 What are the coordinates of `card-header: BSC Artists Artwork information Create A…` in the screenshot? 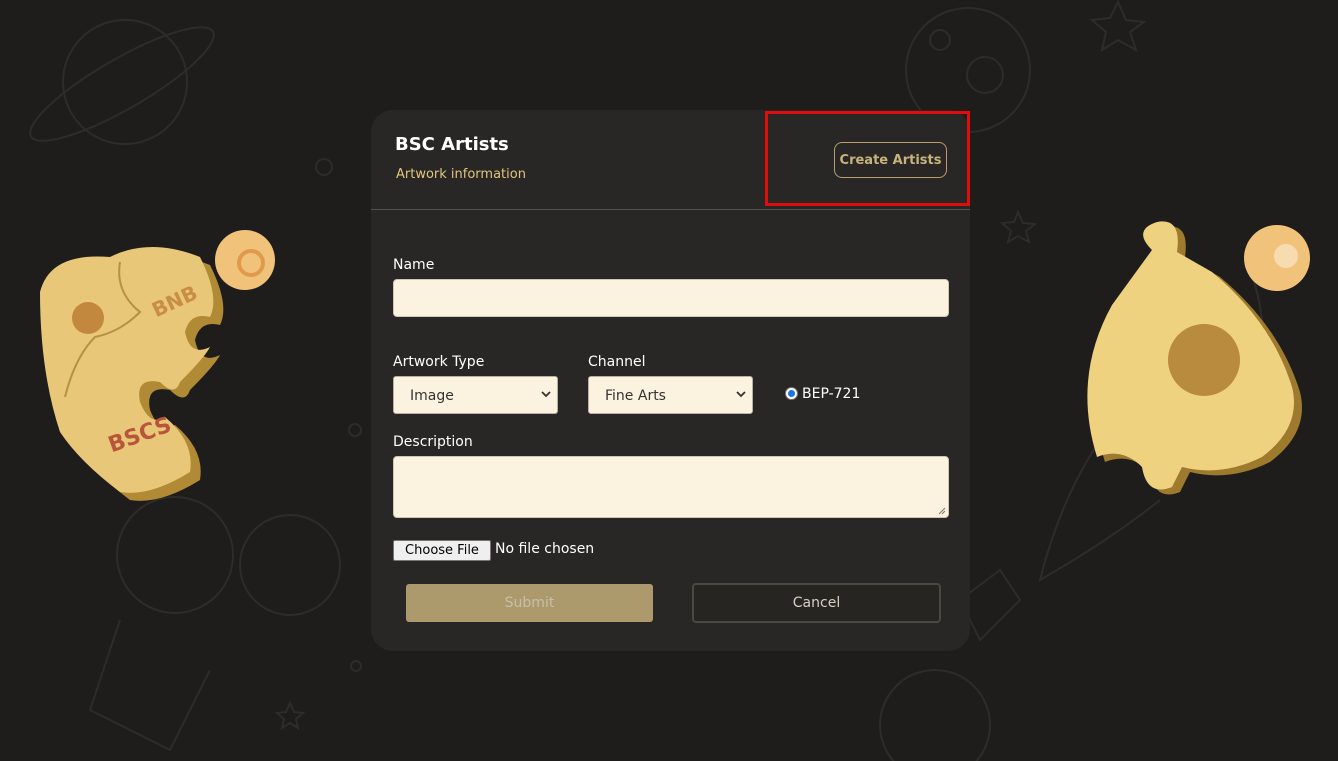 It's located at (670, 160).